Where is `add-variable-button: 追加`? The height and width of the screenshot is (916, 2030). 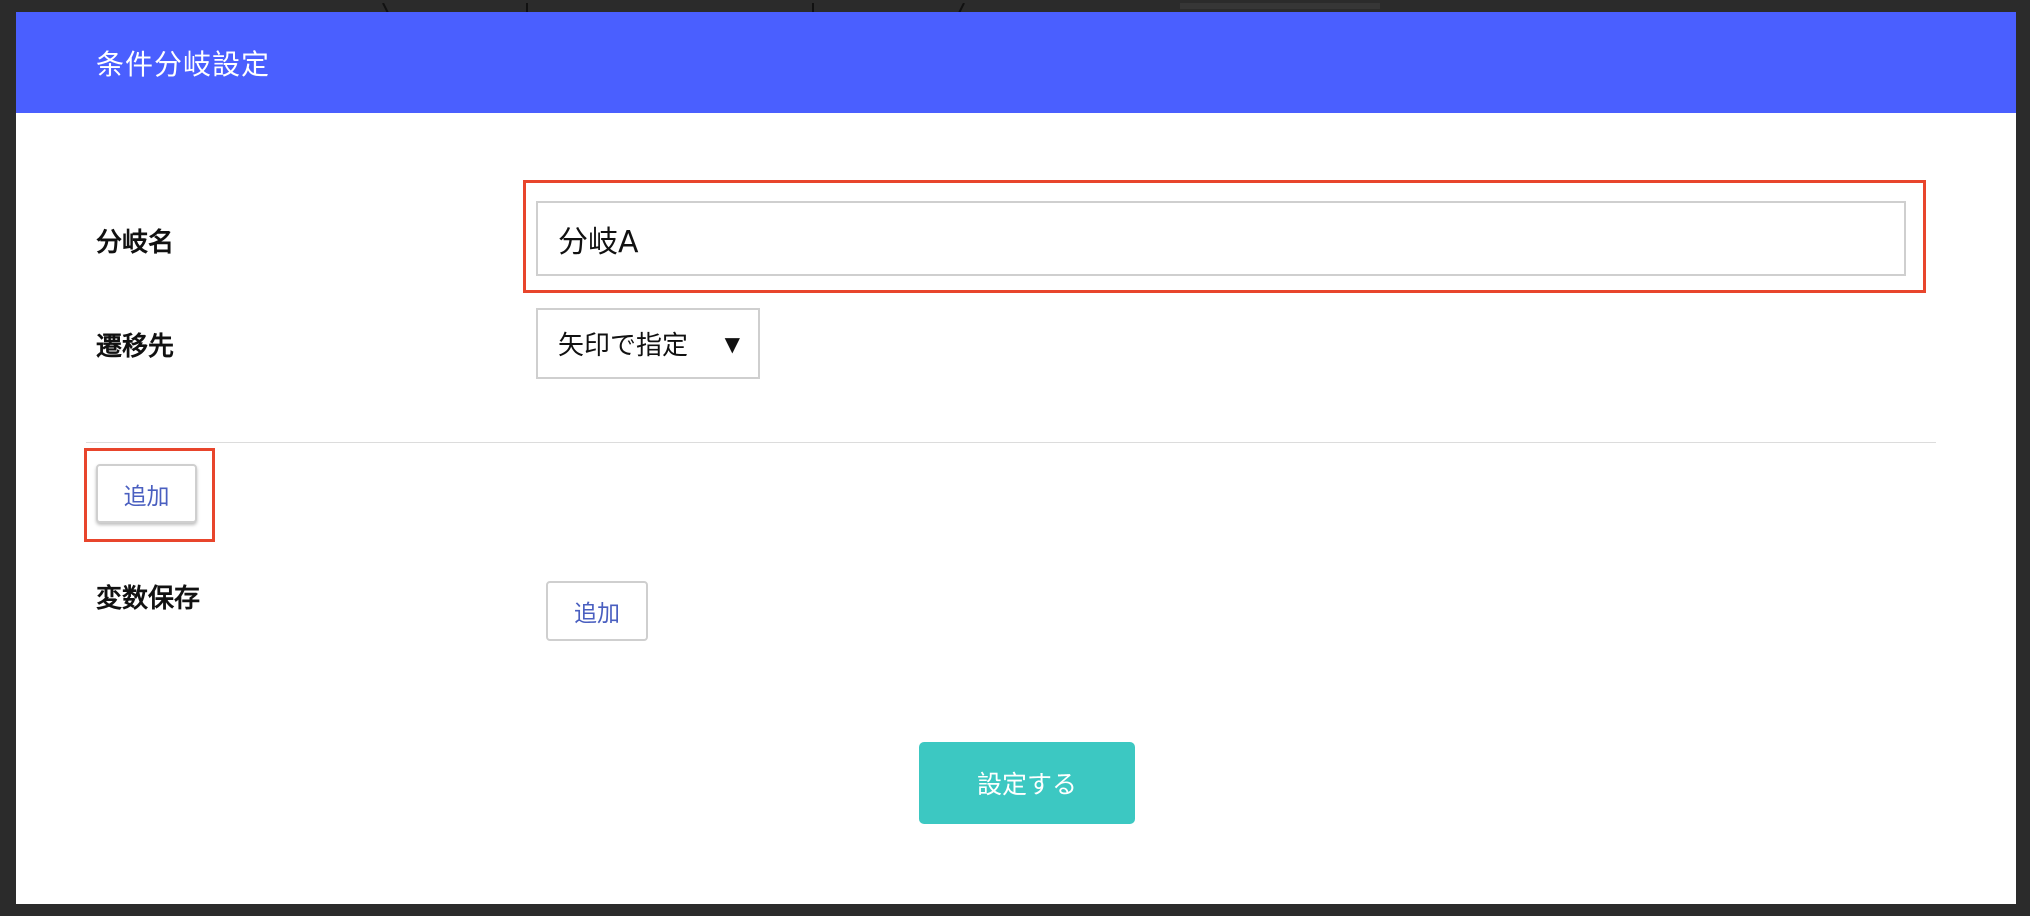
add-variable-button: 追加 is located at coordinates (597, 611).